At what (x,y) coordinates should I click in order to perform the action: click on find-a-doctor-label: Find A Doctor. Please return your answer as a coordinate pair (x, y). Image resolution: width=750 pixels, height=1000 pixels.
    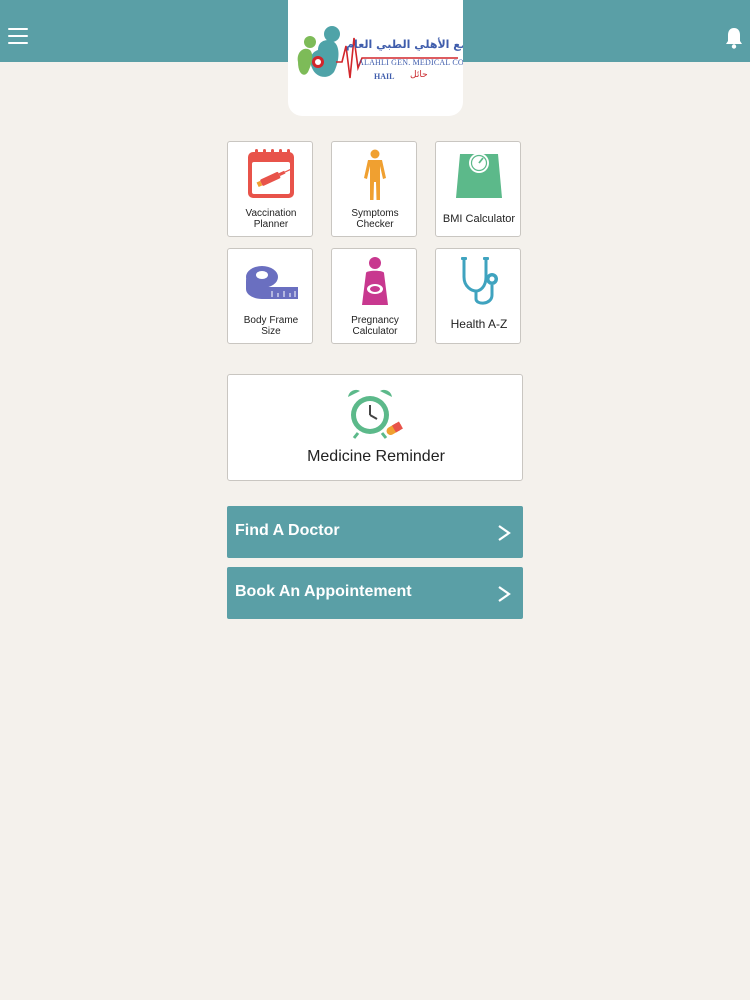
    Looking at the image, I should click on (287, 530).